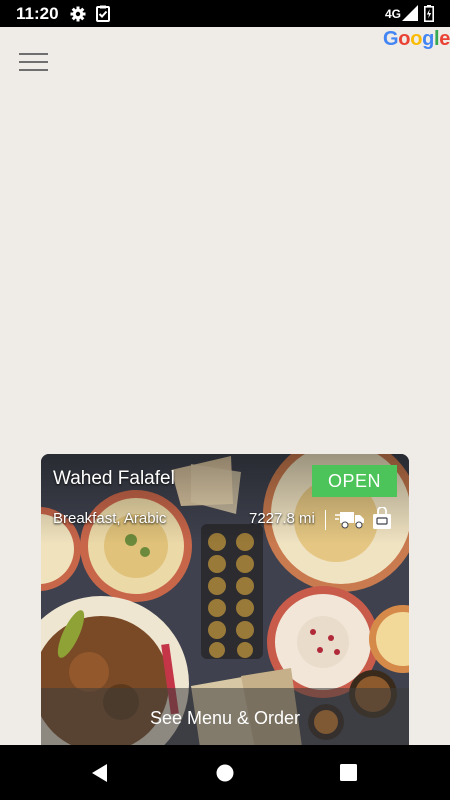 The width and height of the screenshot is (450, 800). What do you see at coordinates (428, 39) in the screenshot?
I see `google-logo-letter: g` at bounding box center [428, 39].